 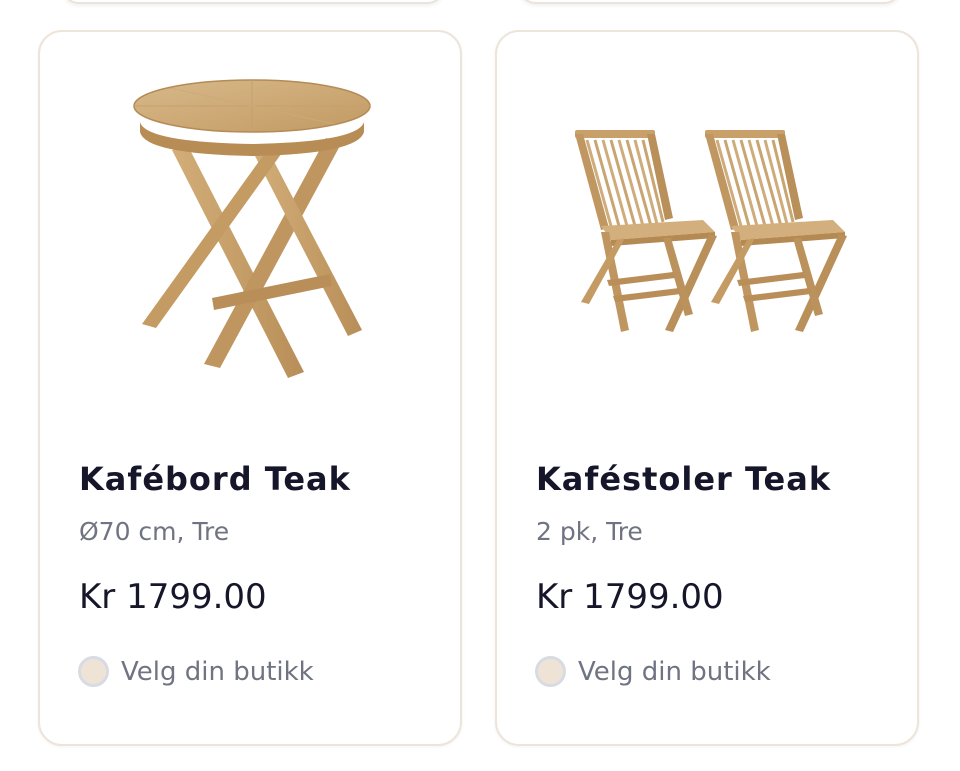 What do you see at coordinates (589, 531) in the screenshot?
I see `product-subtitle: 2 pk, Tre` at bounding box center [589, 531].